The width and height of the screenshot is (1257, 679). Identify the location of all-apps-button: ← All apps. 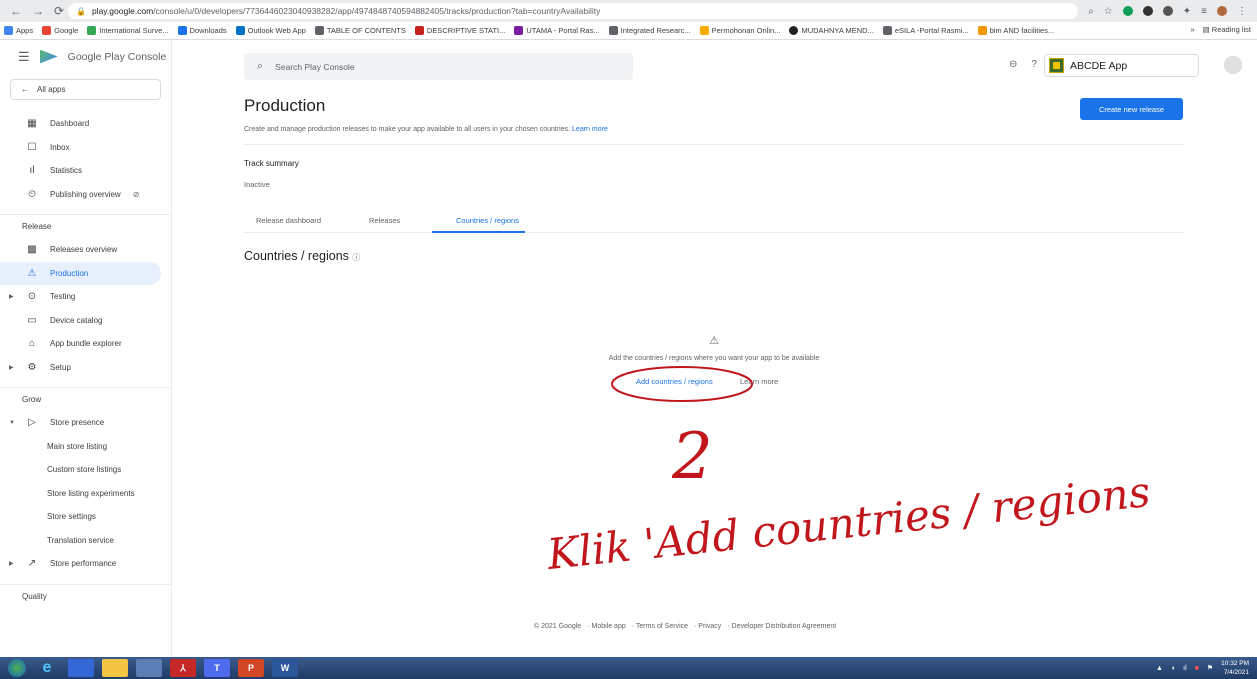
(85, 89).